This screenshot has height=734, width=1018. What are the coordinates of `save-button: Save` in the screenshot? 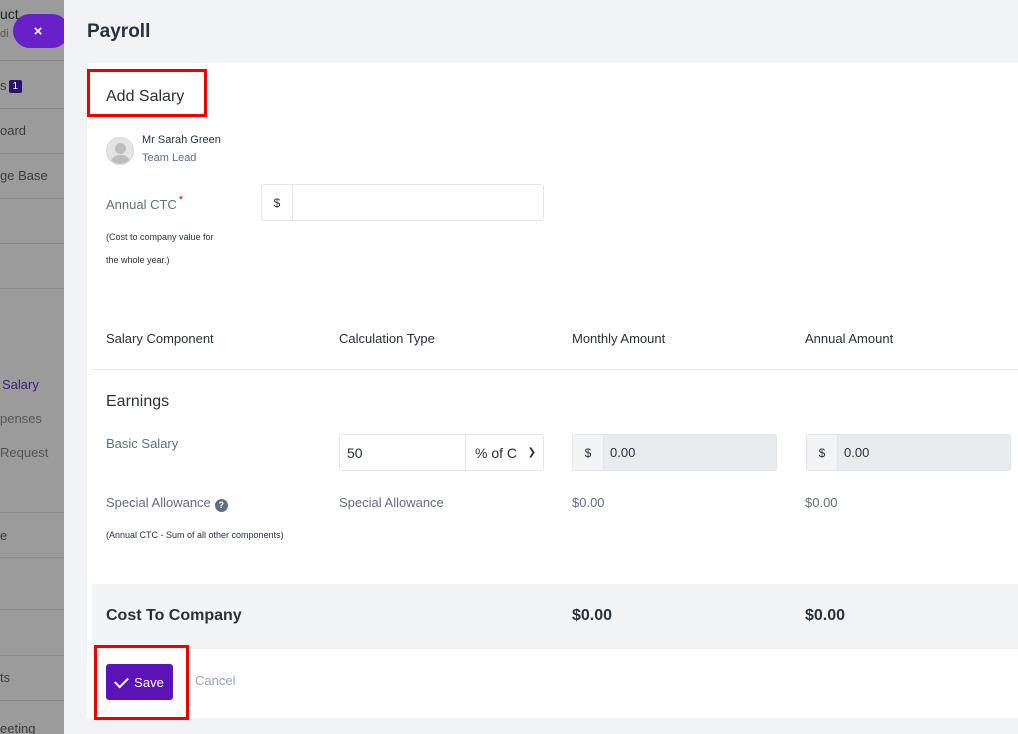 It's located at (139, 682).